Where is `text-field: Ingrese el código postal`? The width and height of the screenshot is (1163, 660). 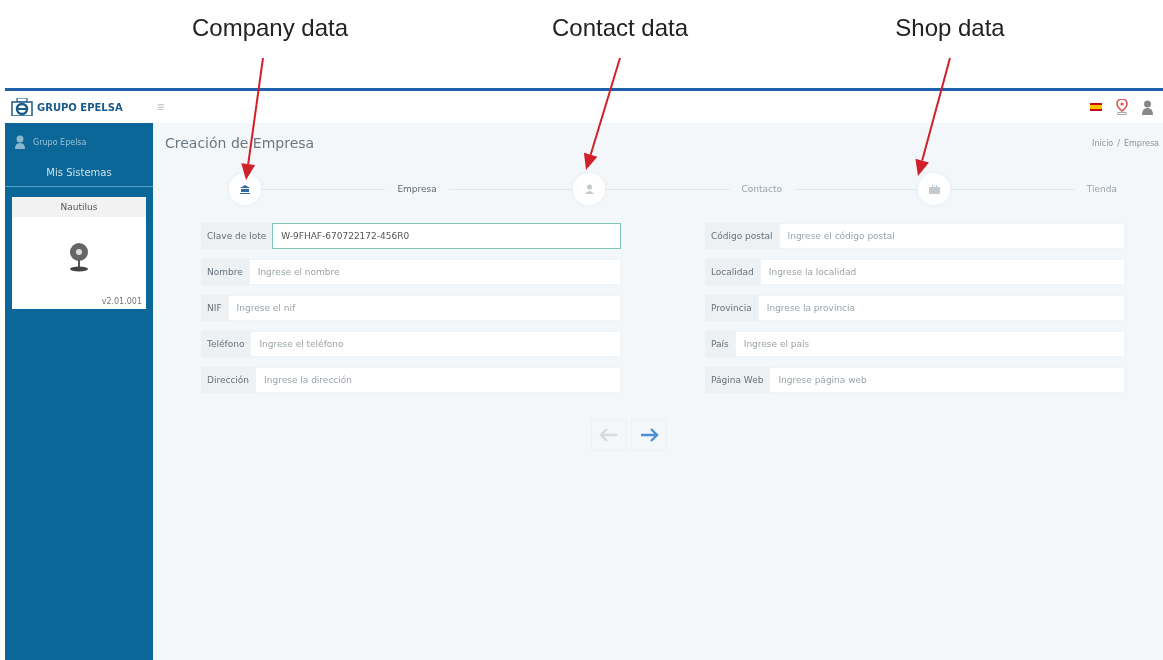 text-field: Ingrese el código postal is located at coordinates (951, 236).